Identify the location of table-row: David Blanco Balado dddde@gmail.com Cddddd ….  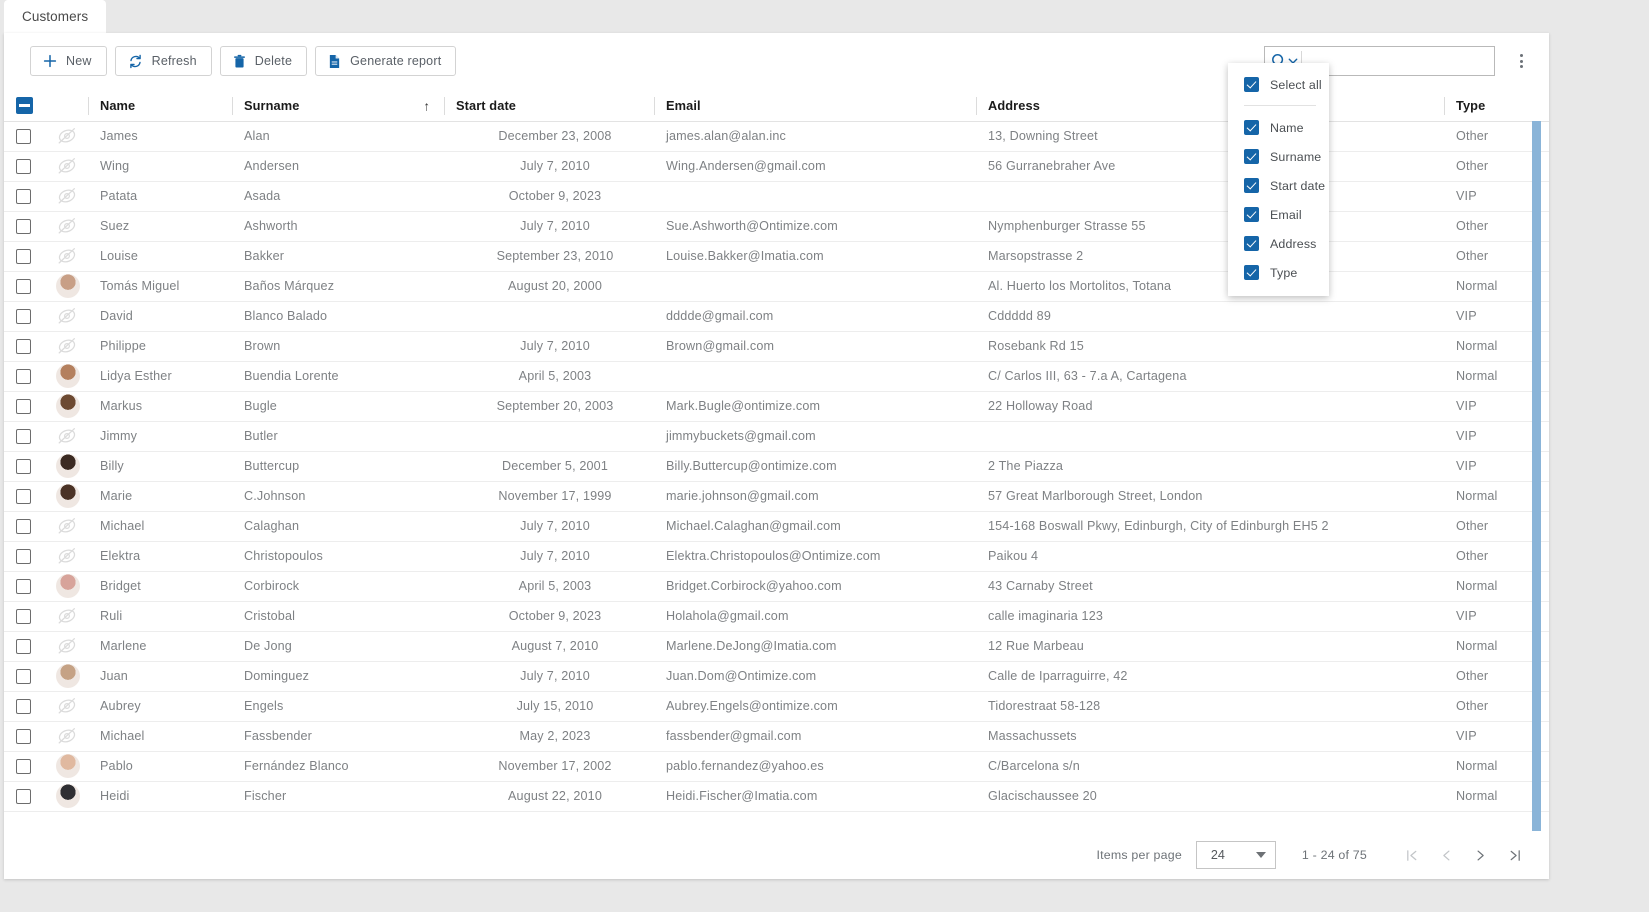
(776, 316).